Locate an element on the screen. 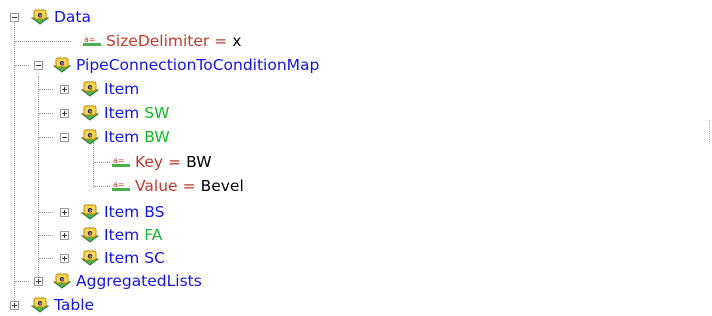  node-item-bw: Item BW is located at coordinates (125, 137).